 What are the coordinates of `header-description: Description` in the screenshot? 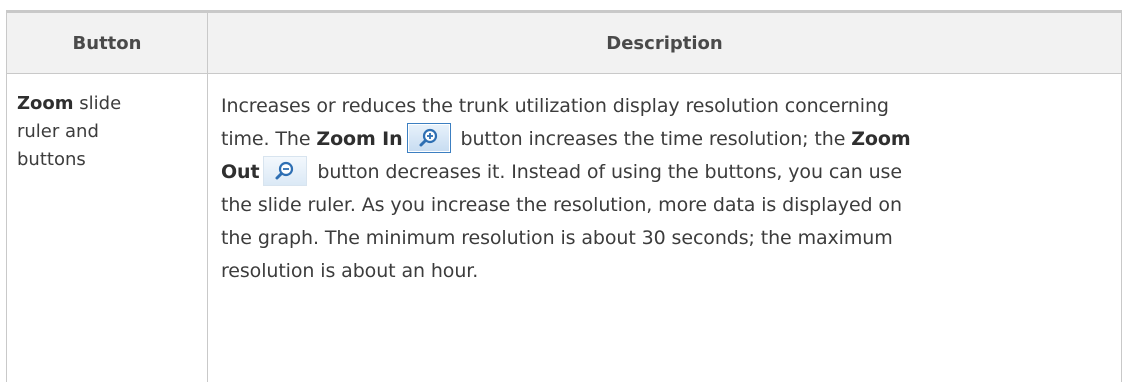 It's located at (664, 43).